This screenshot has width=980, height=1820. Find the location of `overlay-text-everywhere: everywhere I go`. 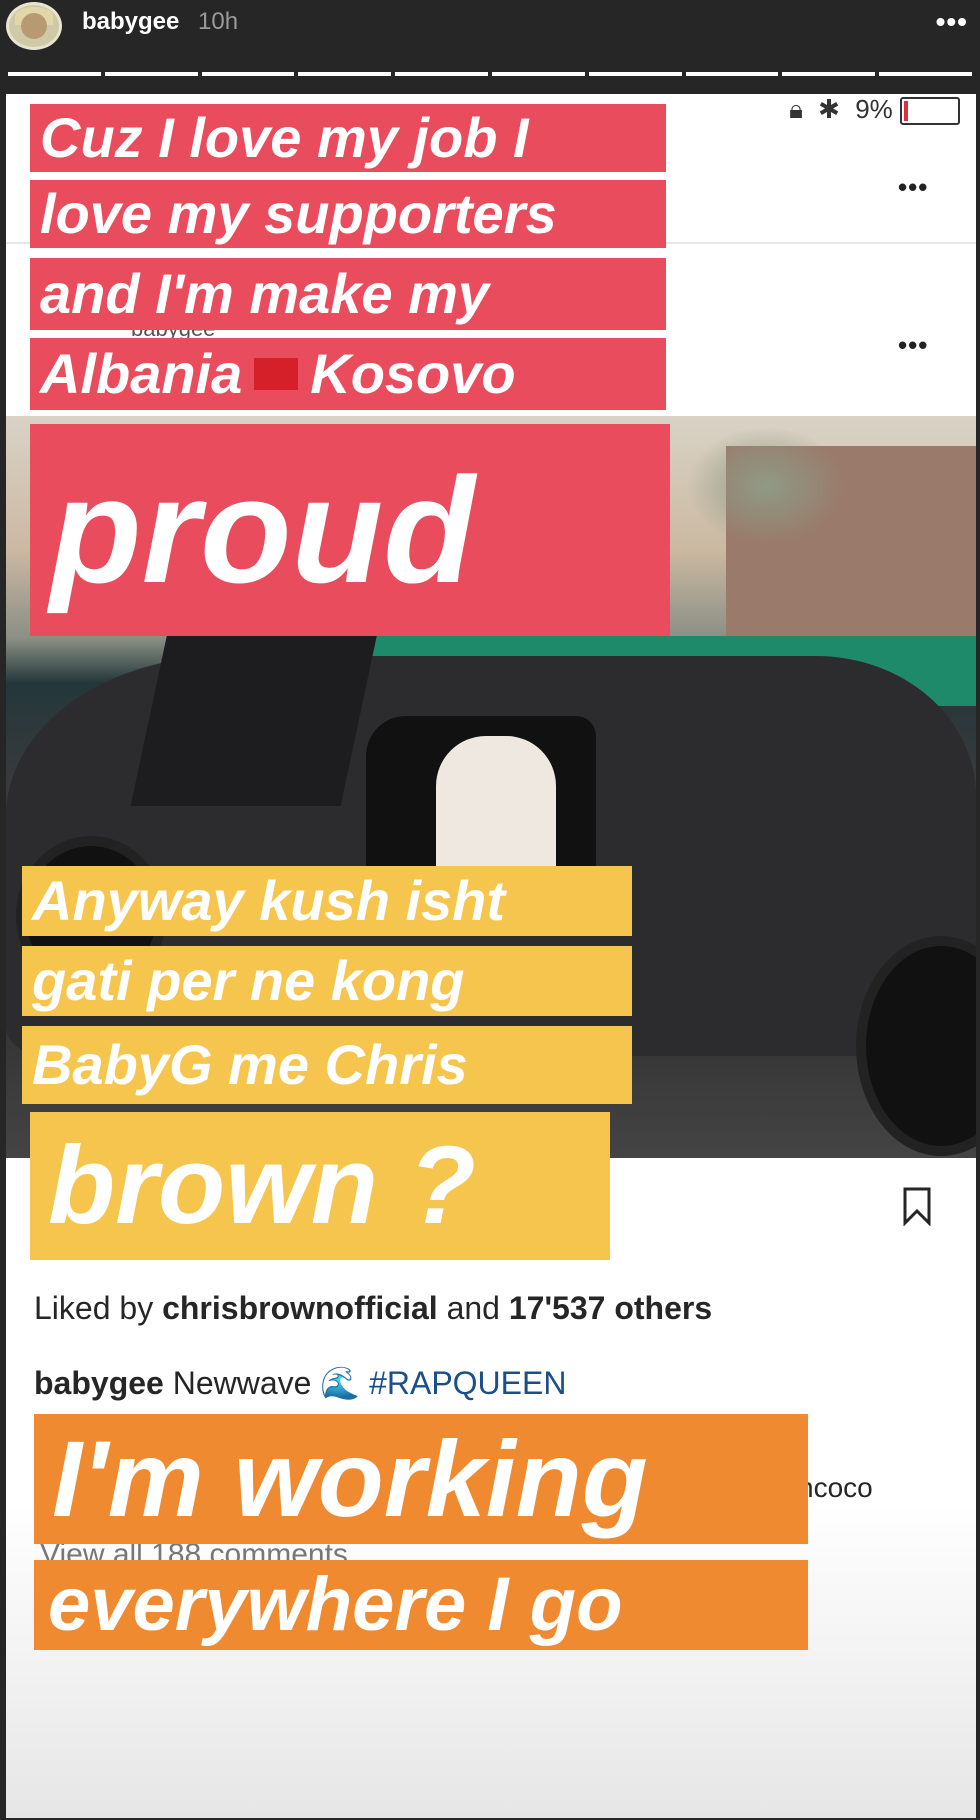

overlay-text-everywhere: everywhere I go is located at coordinates (421, 1605).